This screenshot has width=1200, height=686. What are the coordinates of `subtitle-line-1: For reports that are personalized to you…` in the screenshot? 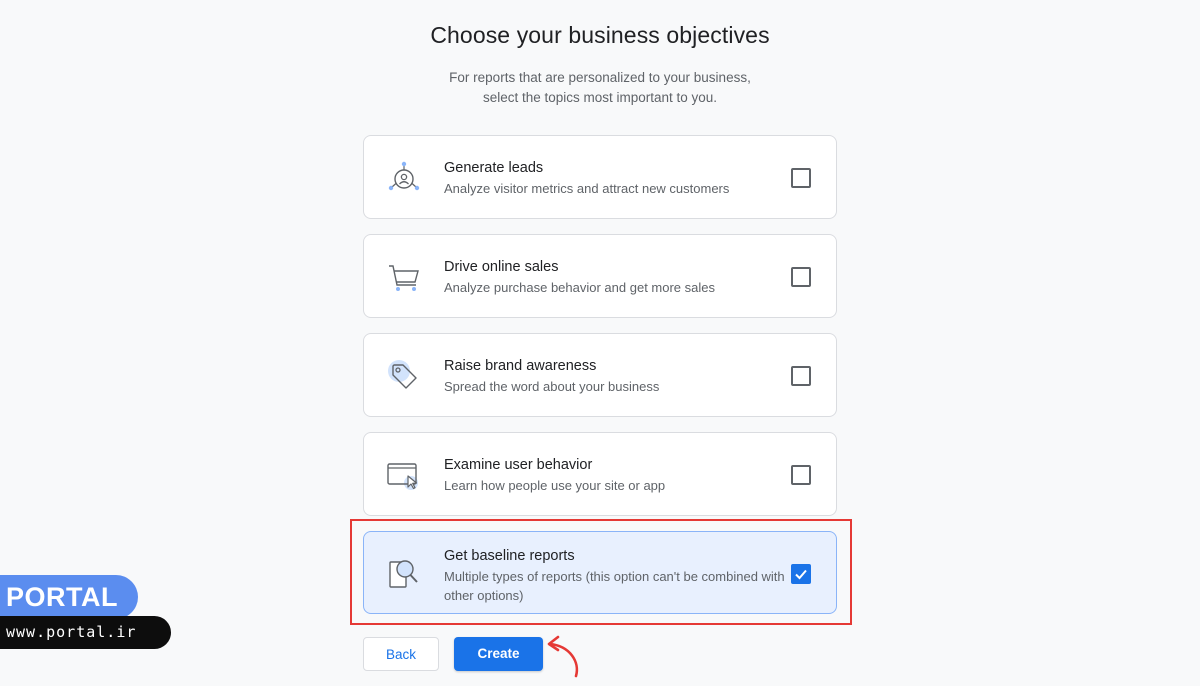 It's located at (600, 77).